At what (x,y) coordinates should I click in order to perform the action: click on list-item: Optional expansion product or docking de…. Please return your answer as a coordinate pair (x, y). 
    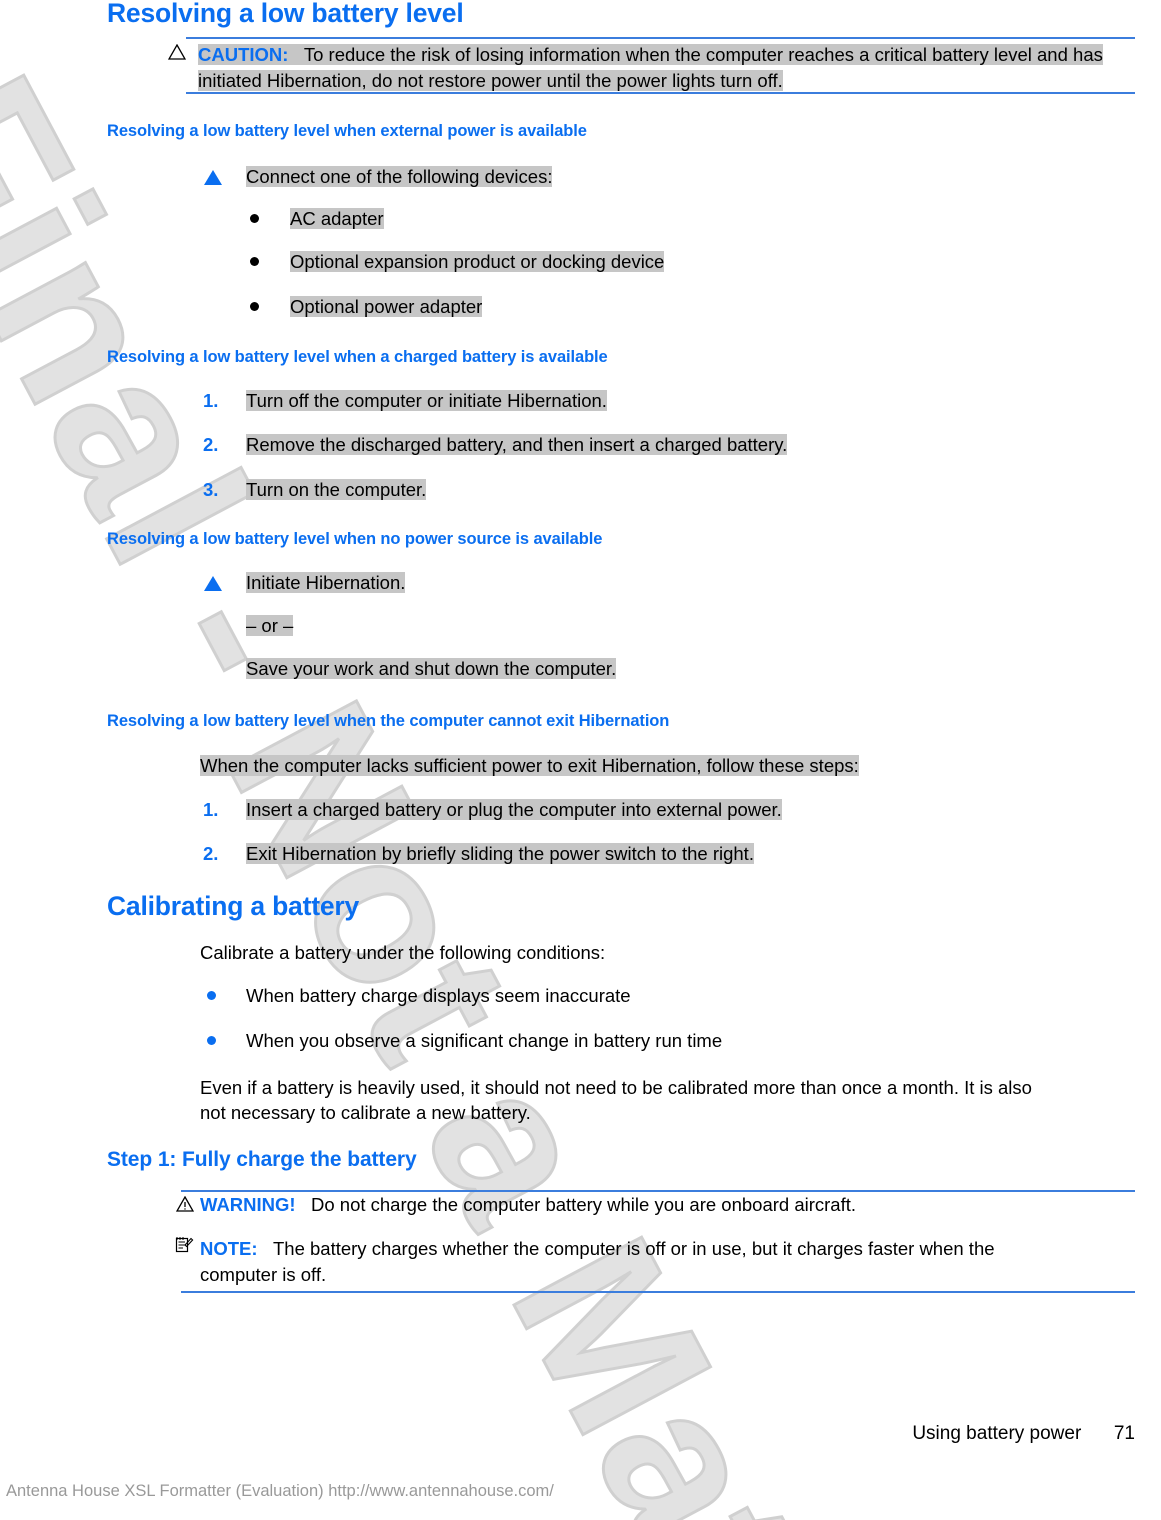
    Looking at the image, I should click on (477, 261).